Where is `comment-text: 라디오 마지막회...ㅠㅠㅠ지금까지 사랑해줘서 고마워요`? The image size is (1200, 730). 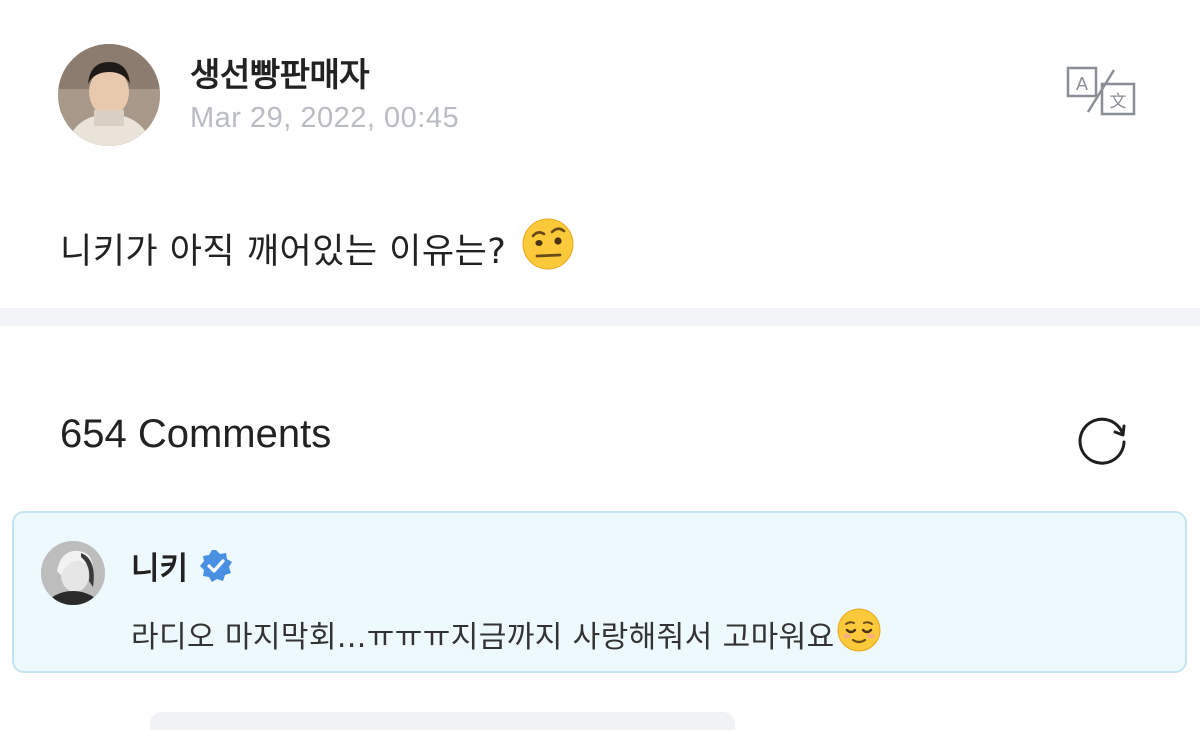 comment-text: 라디오 마지막회...ㅠㅠㅠ지금까지 사랑해줘서 고마워요 is located at coordinates (506, 634).